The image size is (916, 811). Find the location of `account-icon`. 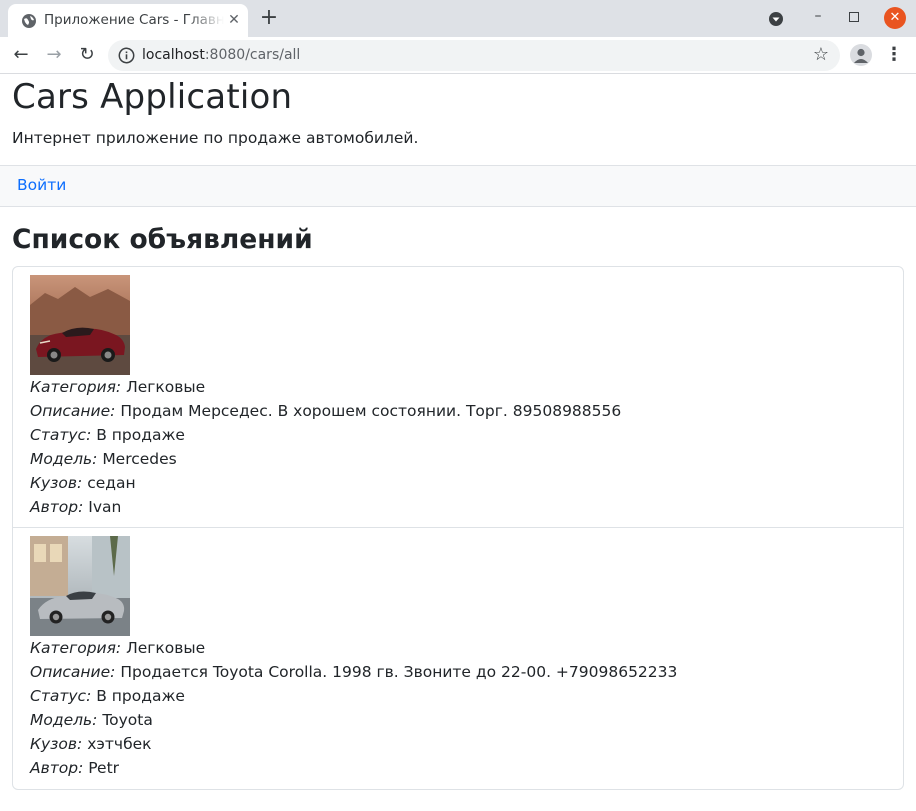

account-icon is located at coordinates (861, 55).